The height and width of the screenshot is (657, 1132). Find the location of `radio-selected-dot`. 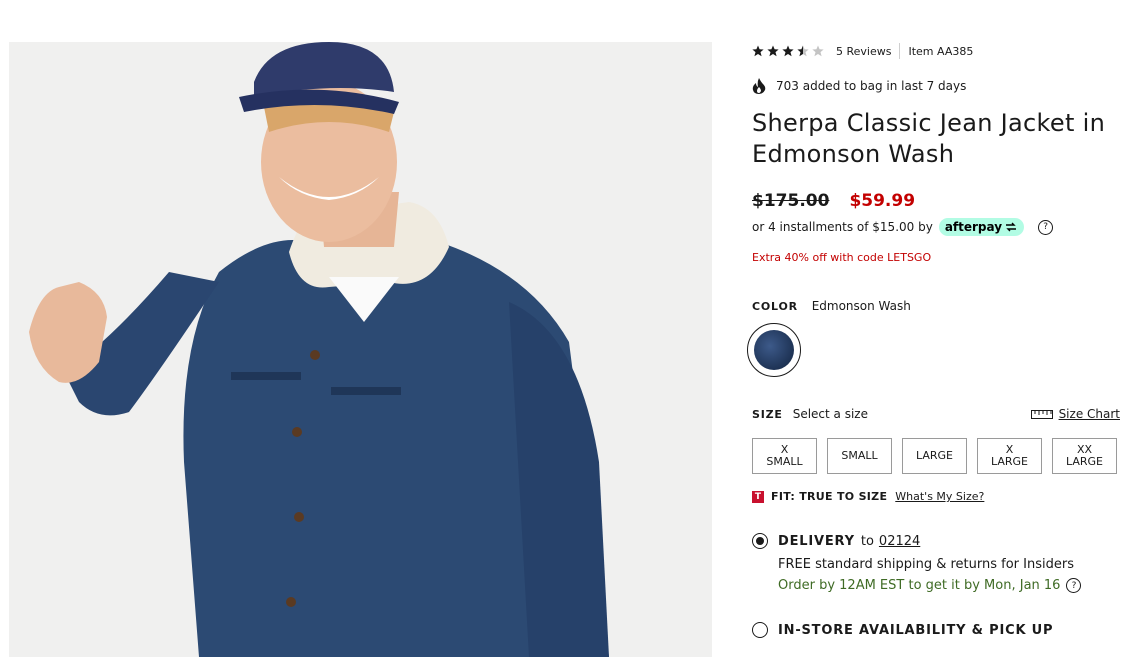

radio-selected-dot is located at coordinates (760, 541).